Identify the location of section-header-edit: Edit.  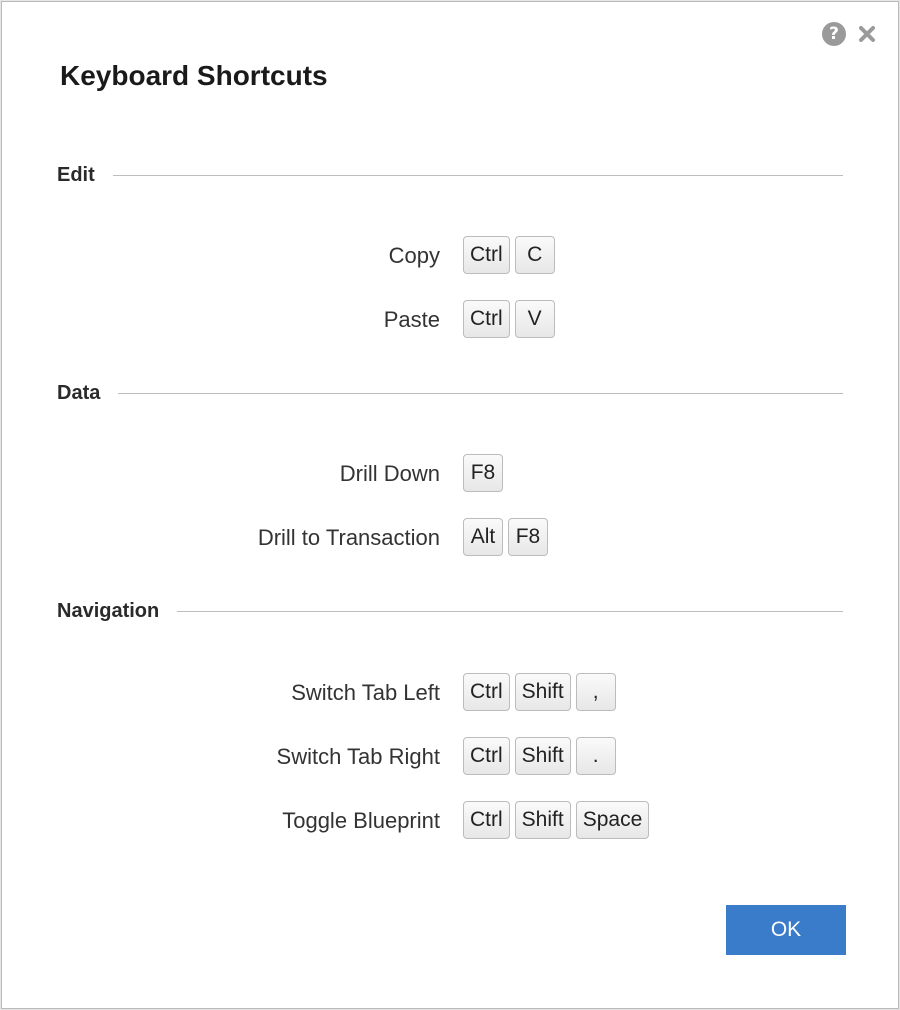
(450, 175).